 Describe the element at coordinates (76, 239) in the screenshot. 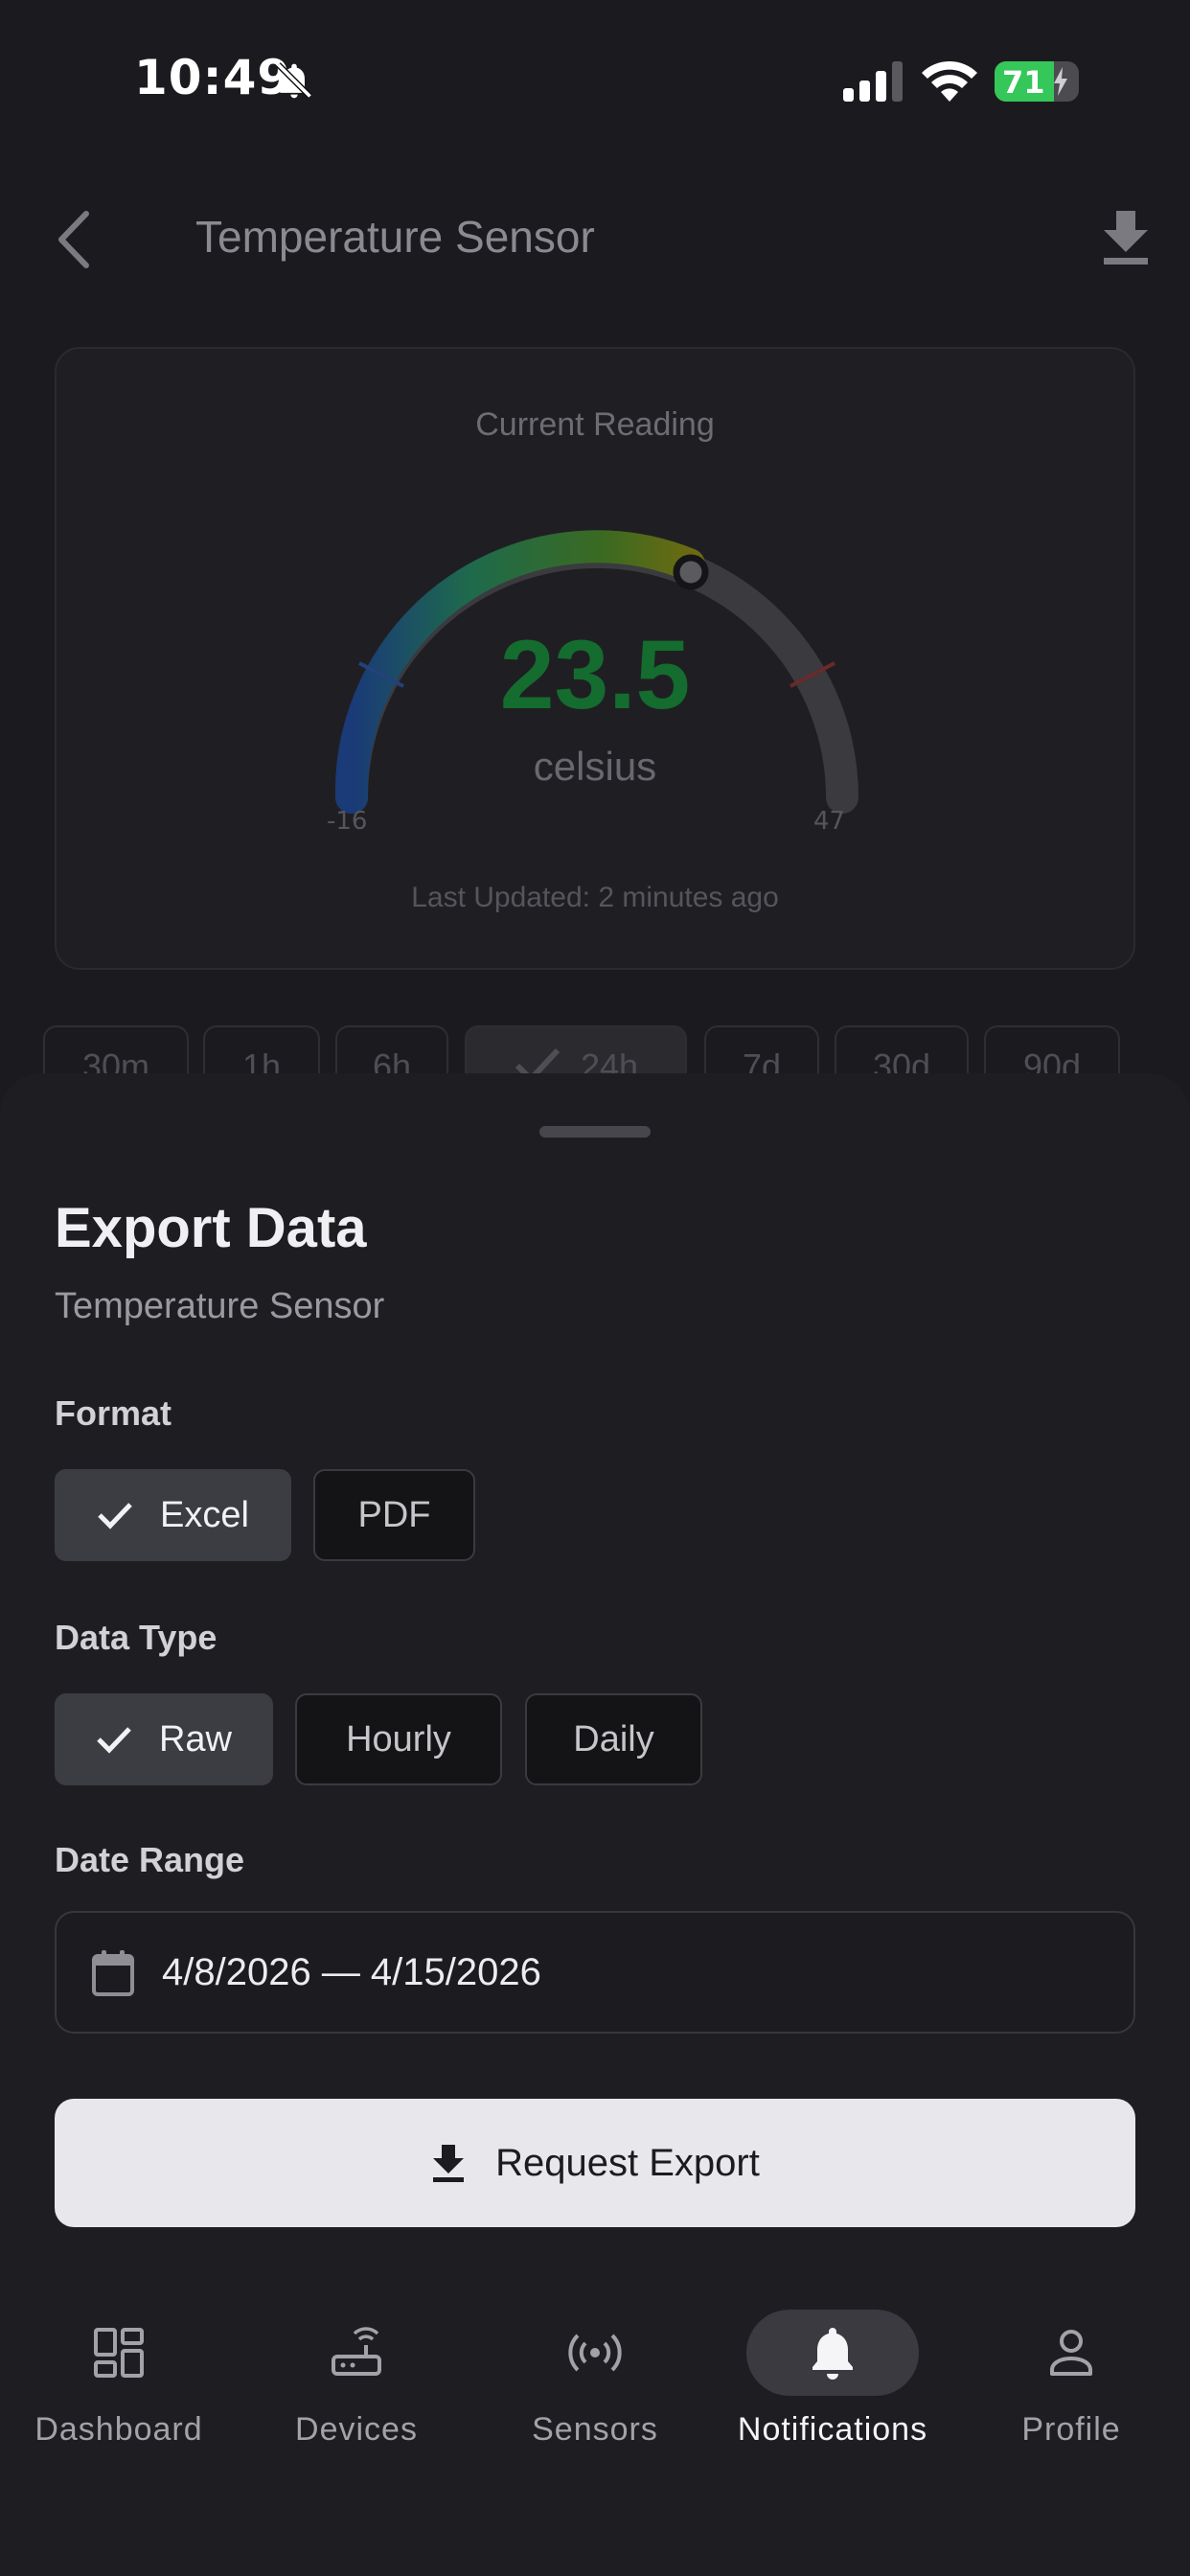

I see `back-chevron-icon` at that location.